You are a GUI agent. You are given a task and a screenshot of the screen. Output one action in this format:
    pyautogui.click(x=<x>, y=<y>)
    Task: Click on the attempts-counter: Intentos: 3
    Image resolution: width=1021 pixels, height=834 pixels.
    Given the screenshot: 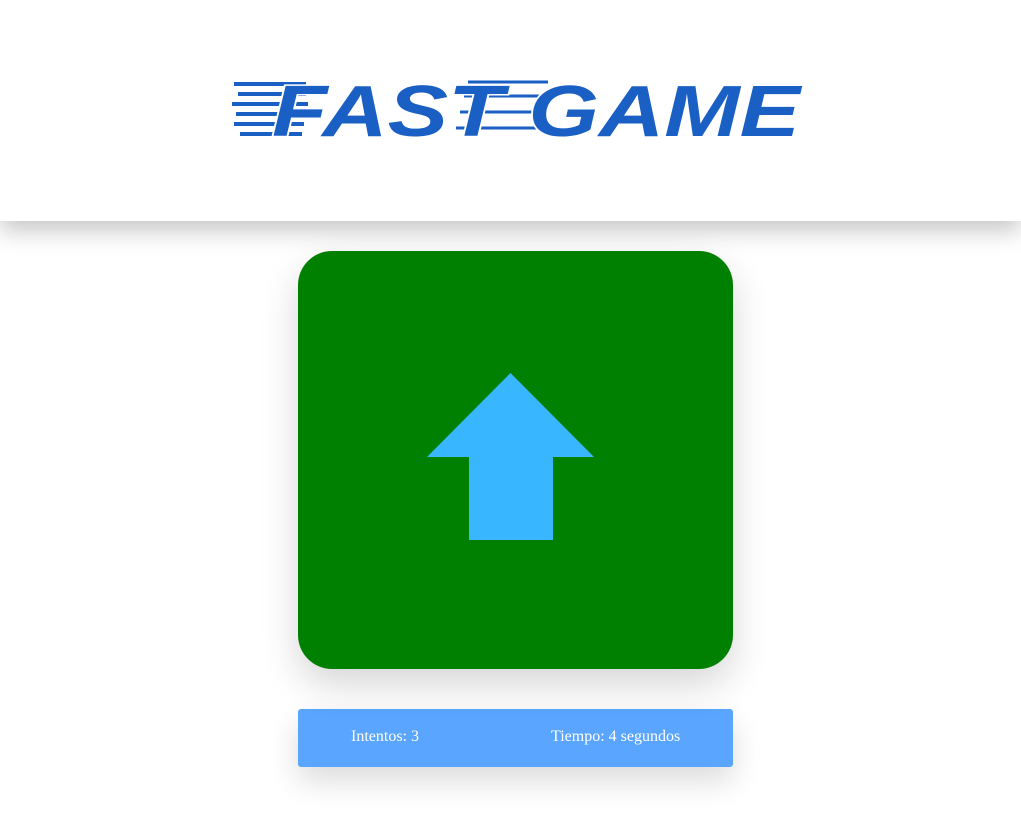 What is the action you would take?
    pyautogui.click(x=385, y=736)
    